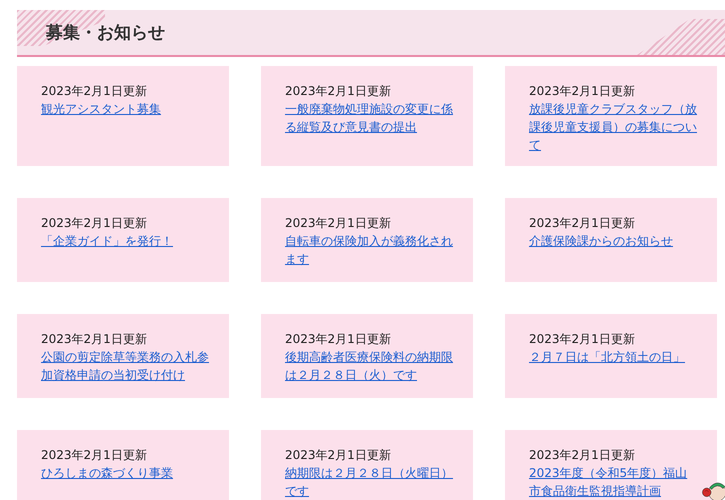 This screenshot has width=725, height=500. What do you see at coordinates (105, 33) in the screenshot?
I see `section-title: 募集・お知らせ` at bounding box center [105, 33].